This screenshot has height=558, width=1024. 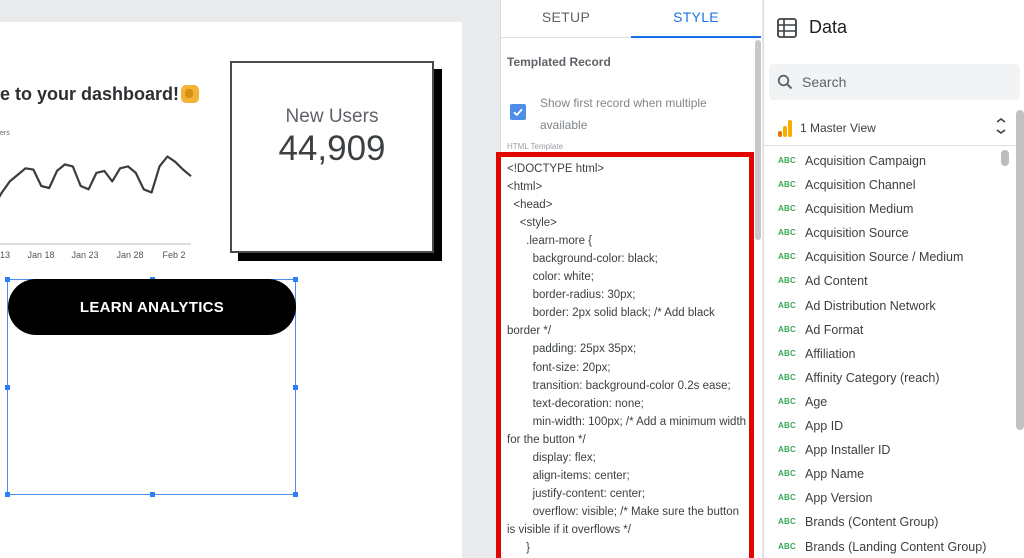 I want to click on properties-tabs: SETUP STYLE, so click(x=632, y=19).